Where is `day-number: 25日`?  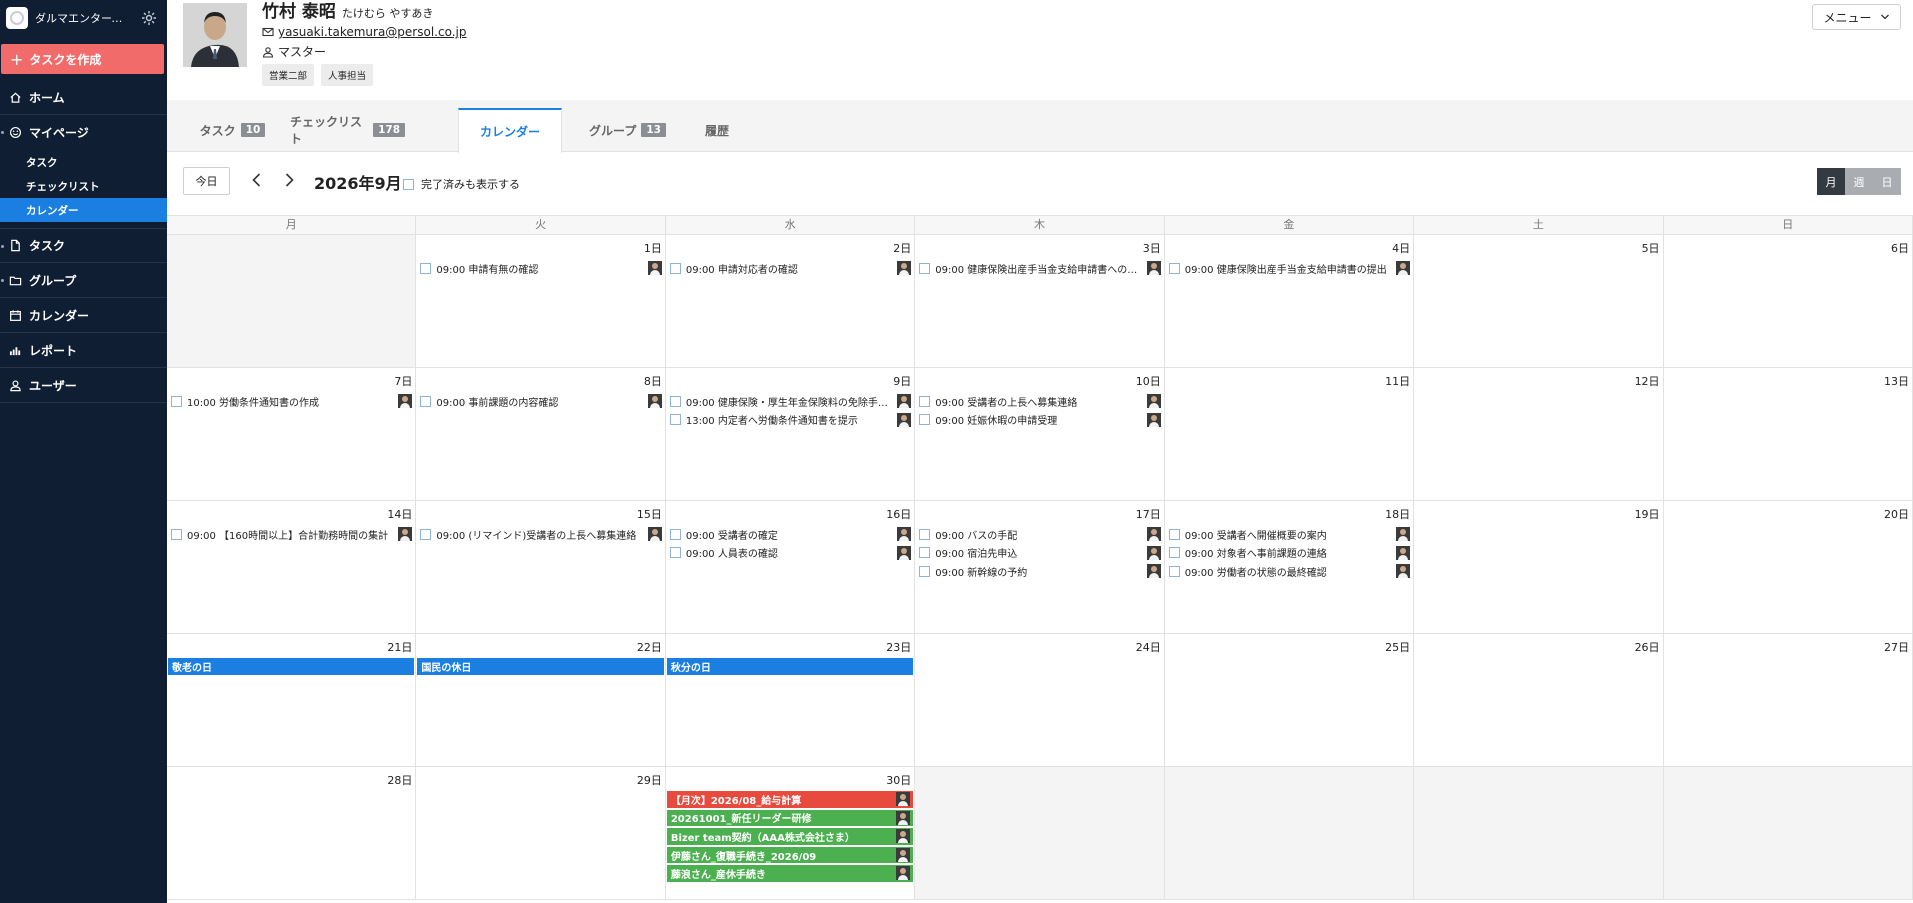 day-number: 25日 is located at coordinates (1397, 647).